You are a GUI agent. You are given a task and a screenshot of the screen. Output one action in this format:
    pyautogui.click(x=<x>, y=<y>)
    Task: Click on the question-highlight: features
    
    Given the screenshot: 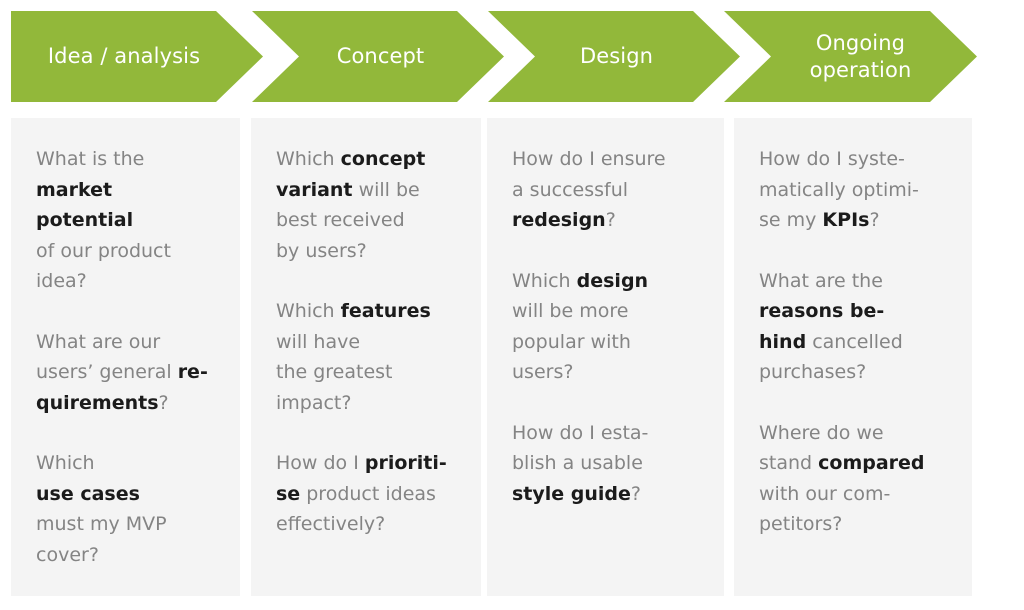 What is the action you would take?
    pyautogui.click(x=385, y=311)
    